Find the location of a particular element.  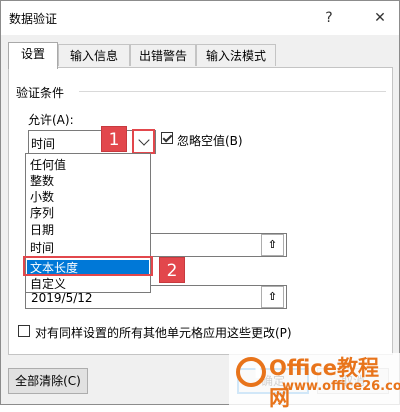

tab-ime-mode: 输入法模式 is located at coordinates (236, 55).